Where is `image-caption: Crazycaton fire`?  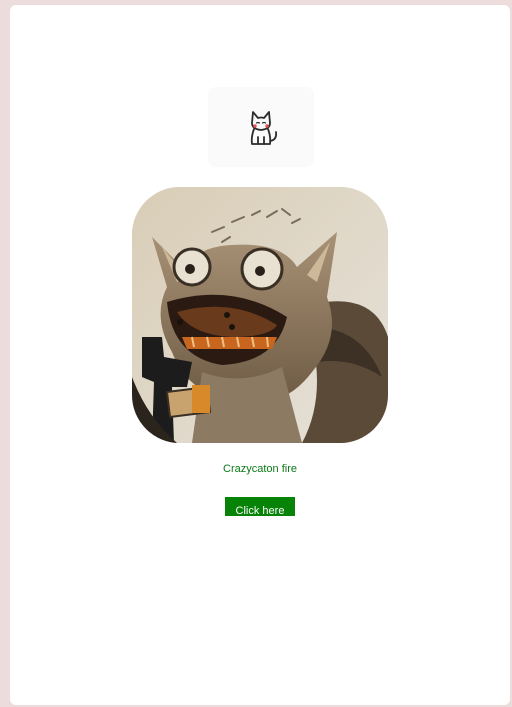
image-caption: Crazycaton fire is located at coordinates (260, 469).